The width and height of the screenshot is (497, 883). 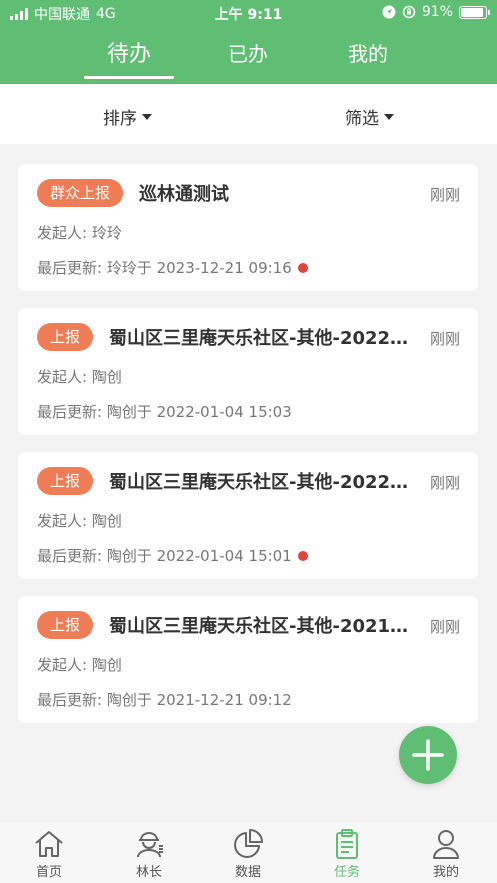 I want to click on user-icon, so click(x=446, y=844).